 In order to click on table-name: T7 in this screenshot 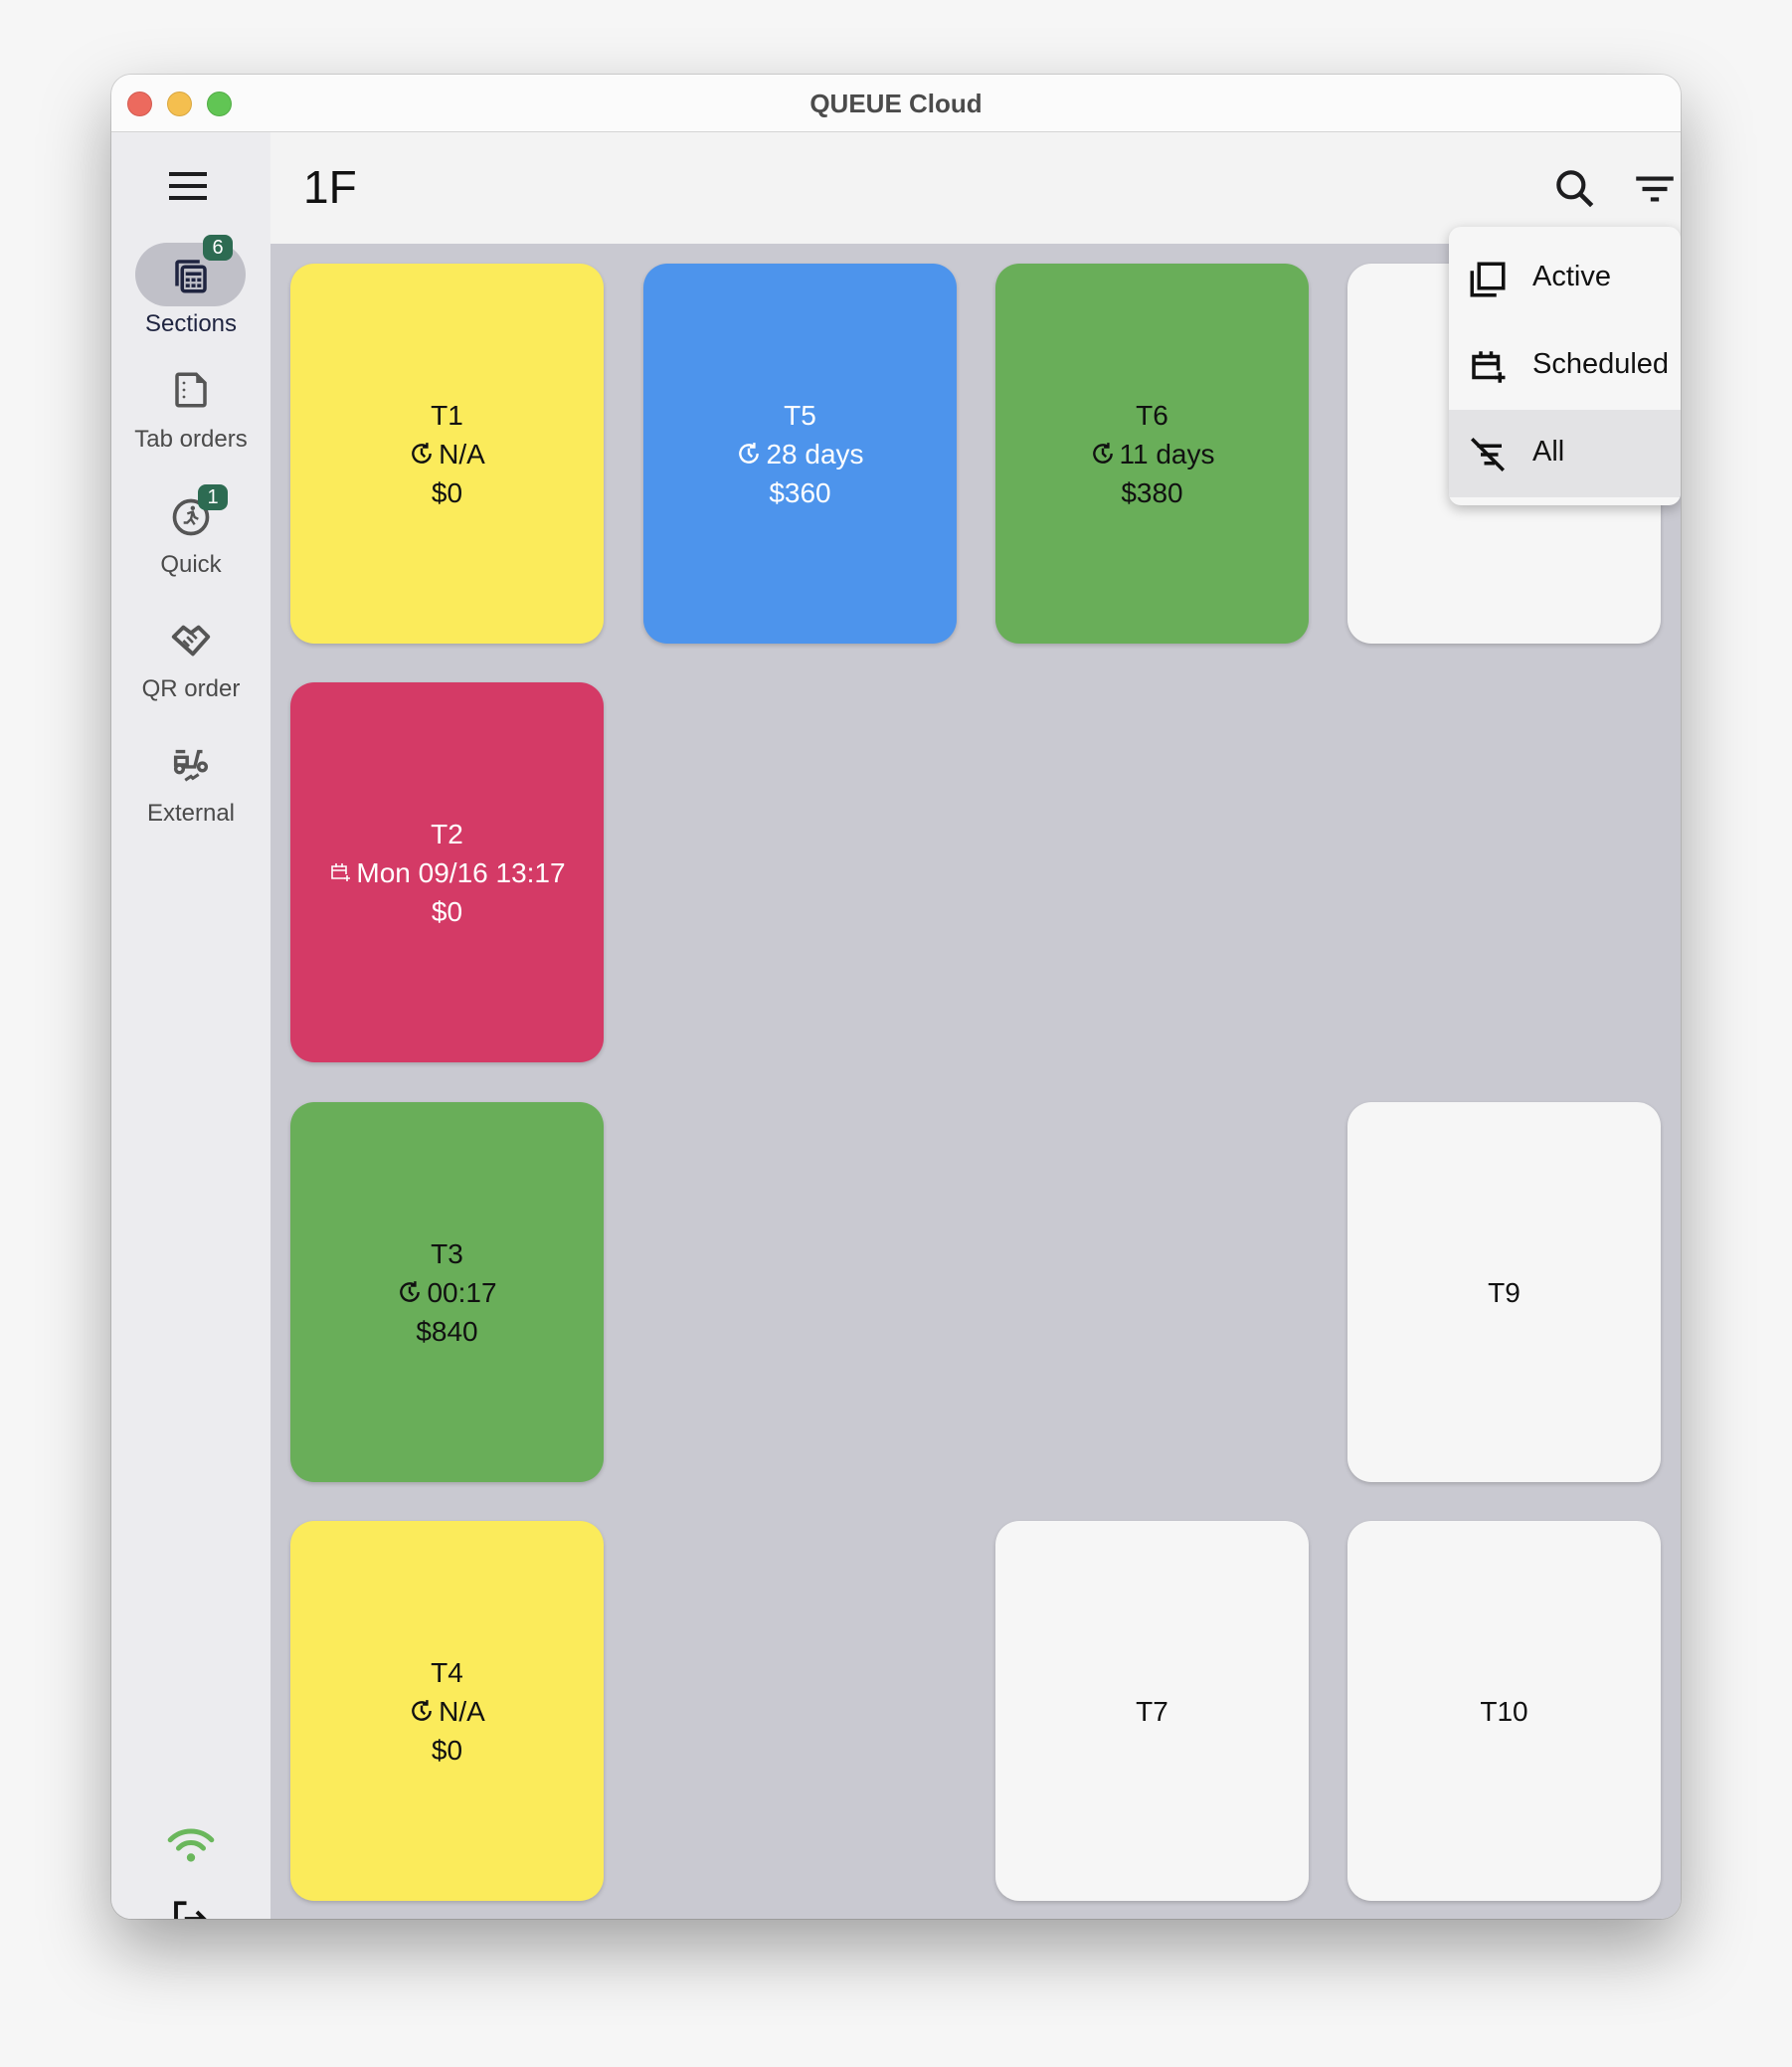, I will do `click(1152, 1711)`.